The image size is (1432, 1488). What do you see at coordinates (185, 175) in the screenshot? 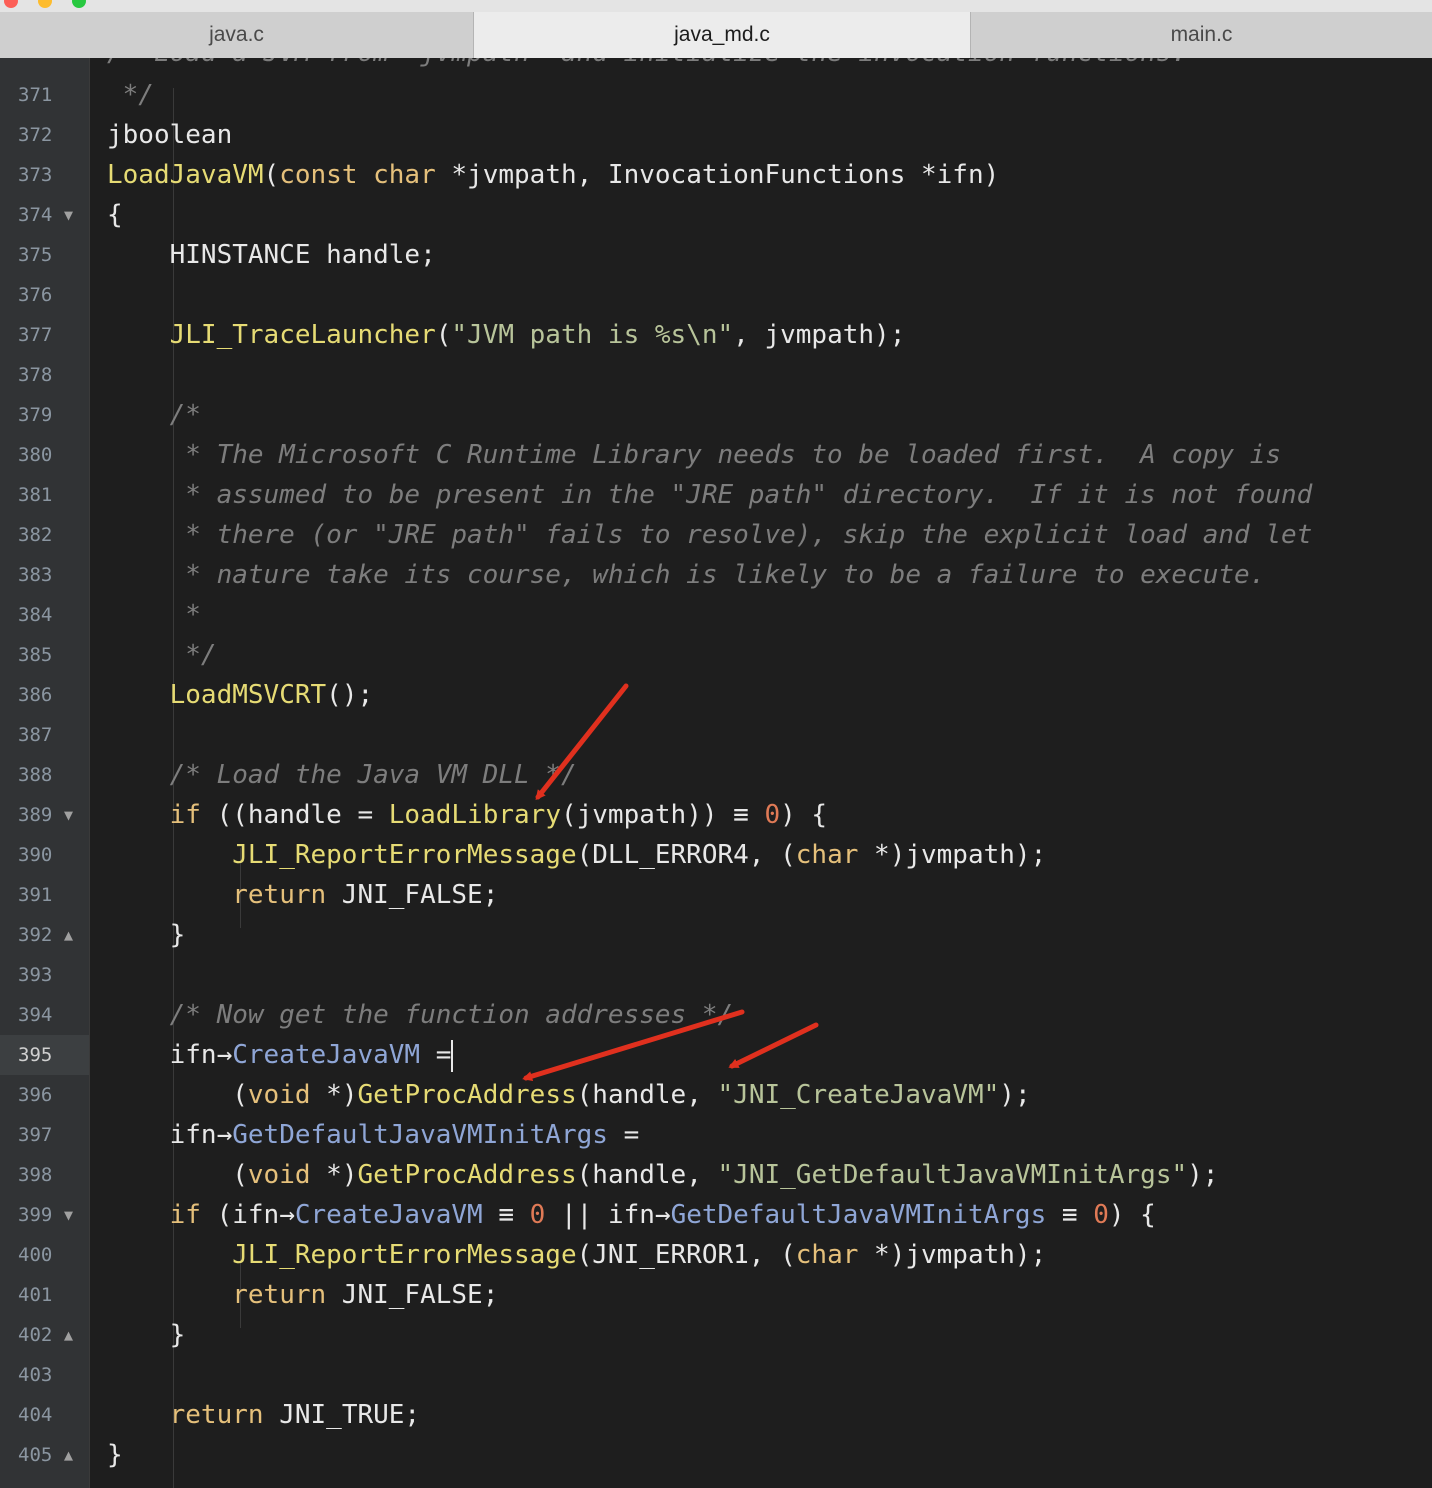
I see `code-token: LoadJavaVM` at bounding box center [185, 175].